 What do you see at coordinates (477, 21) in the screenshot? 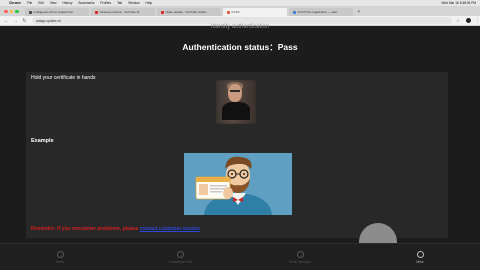
I see `more-menu-icon: ⋮` at bounding box center [477, 21].